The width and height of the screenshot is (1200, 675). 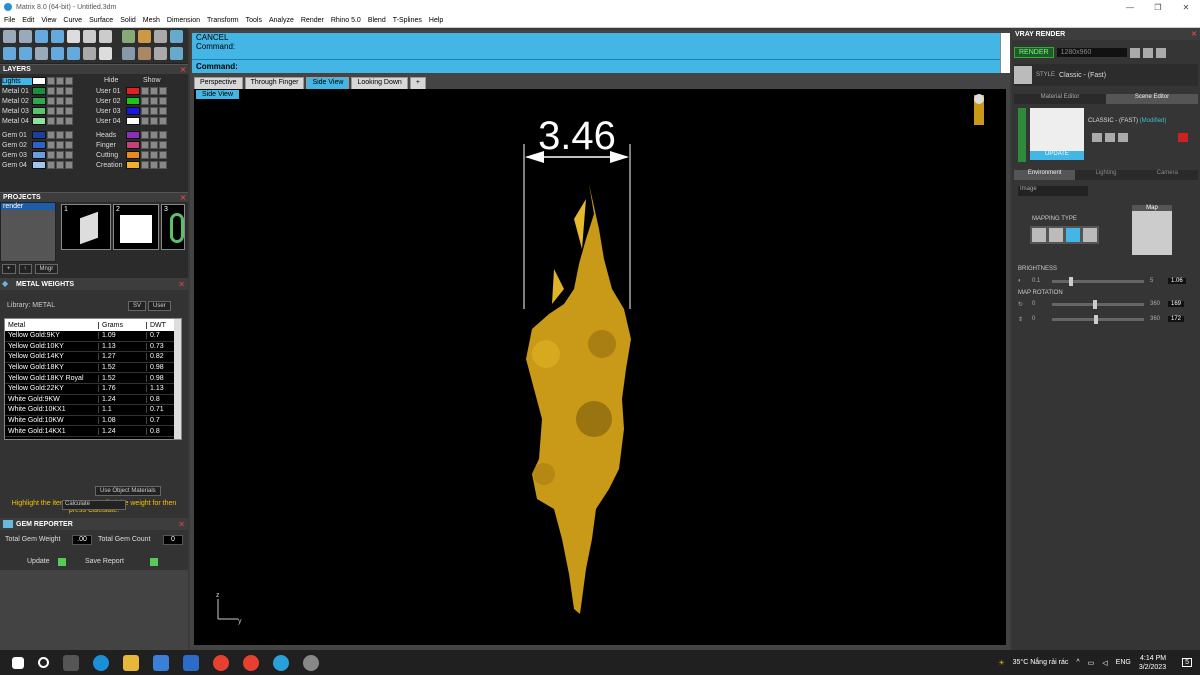 What do you see at coordinates (28, 20) in the screenshot?
I see `menu-edit: Edit` at bounding box center [28, 20].